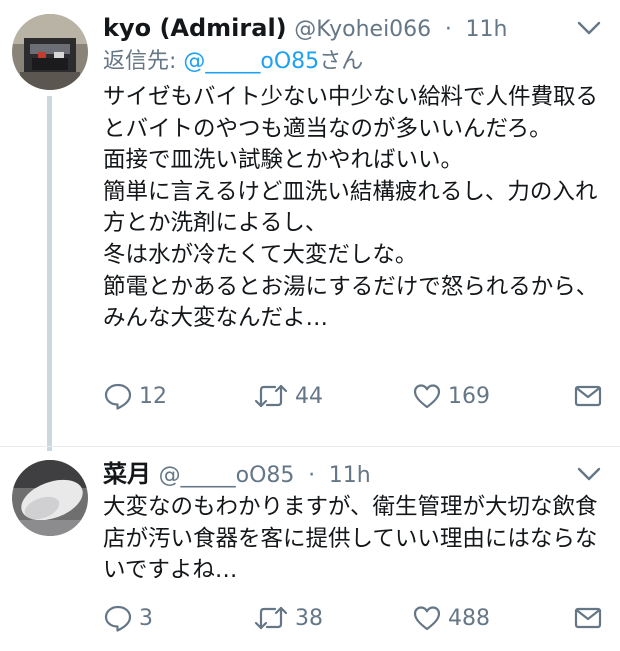 Image resolution: width=620 pixels, height=651 pixels. I want to click on user-handle: @Kyohei066, so click(362, 29).